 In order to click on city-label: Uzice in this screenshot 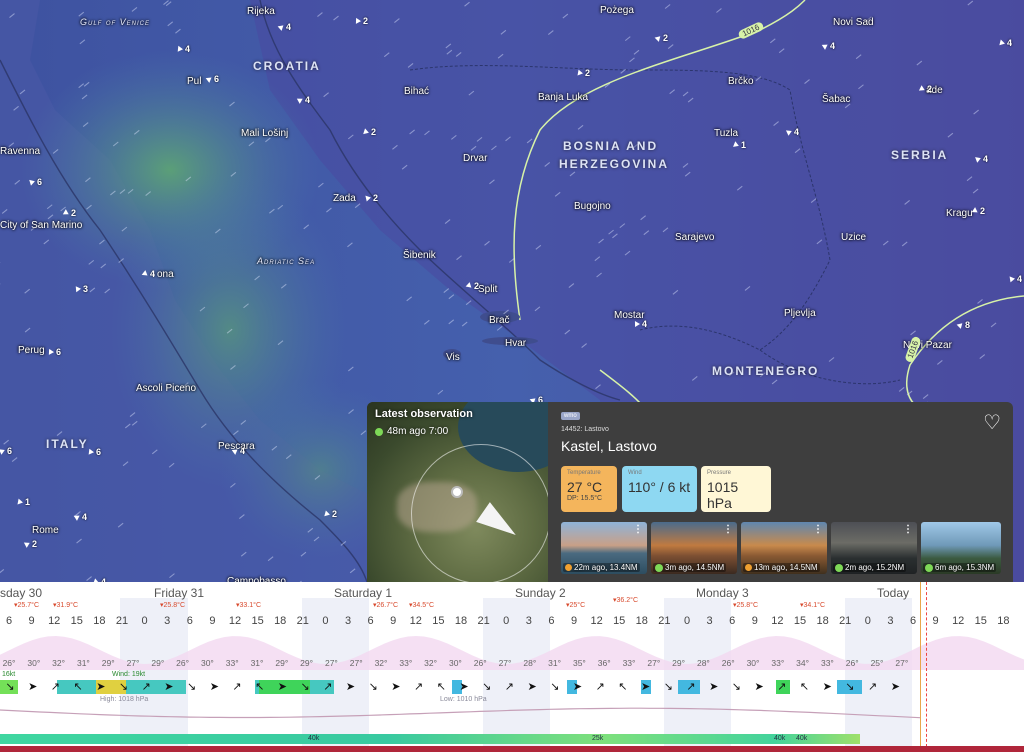, I will do `click(853, 237)`.